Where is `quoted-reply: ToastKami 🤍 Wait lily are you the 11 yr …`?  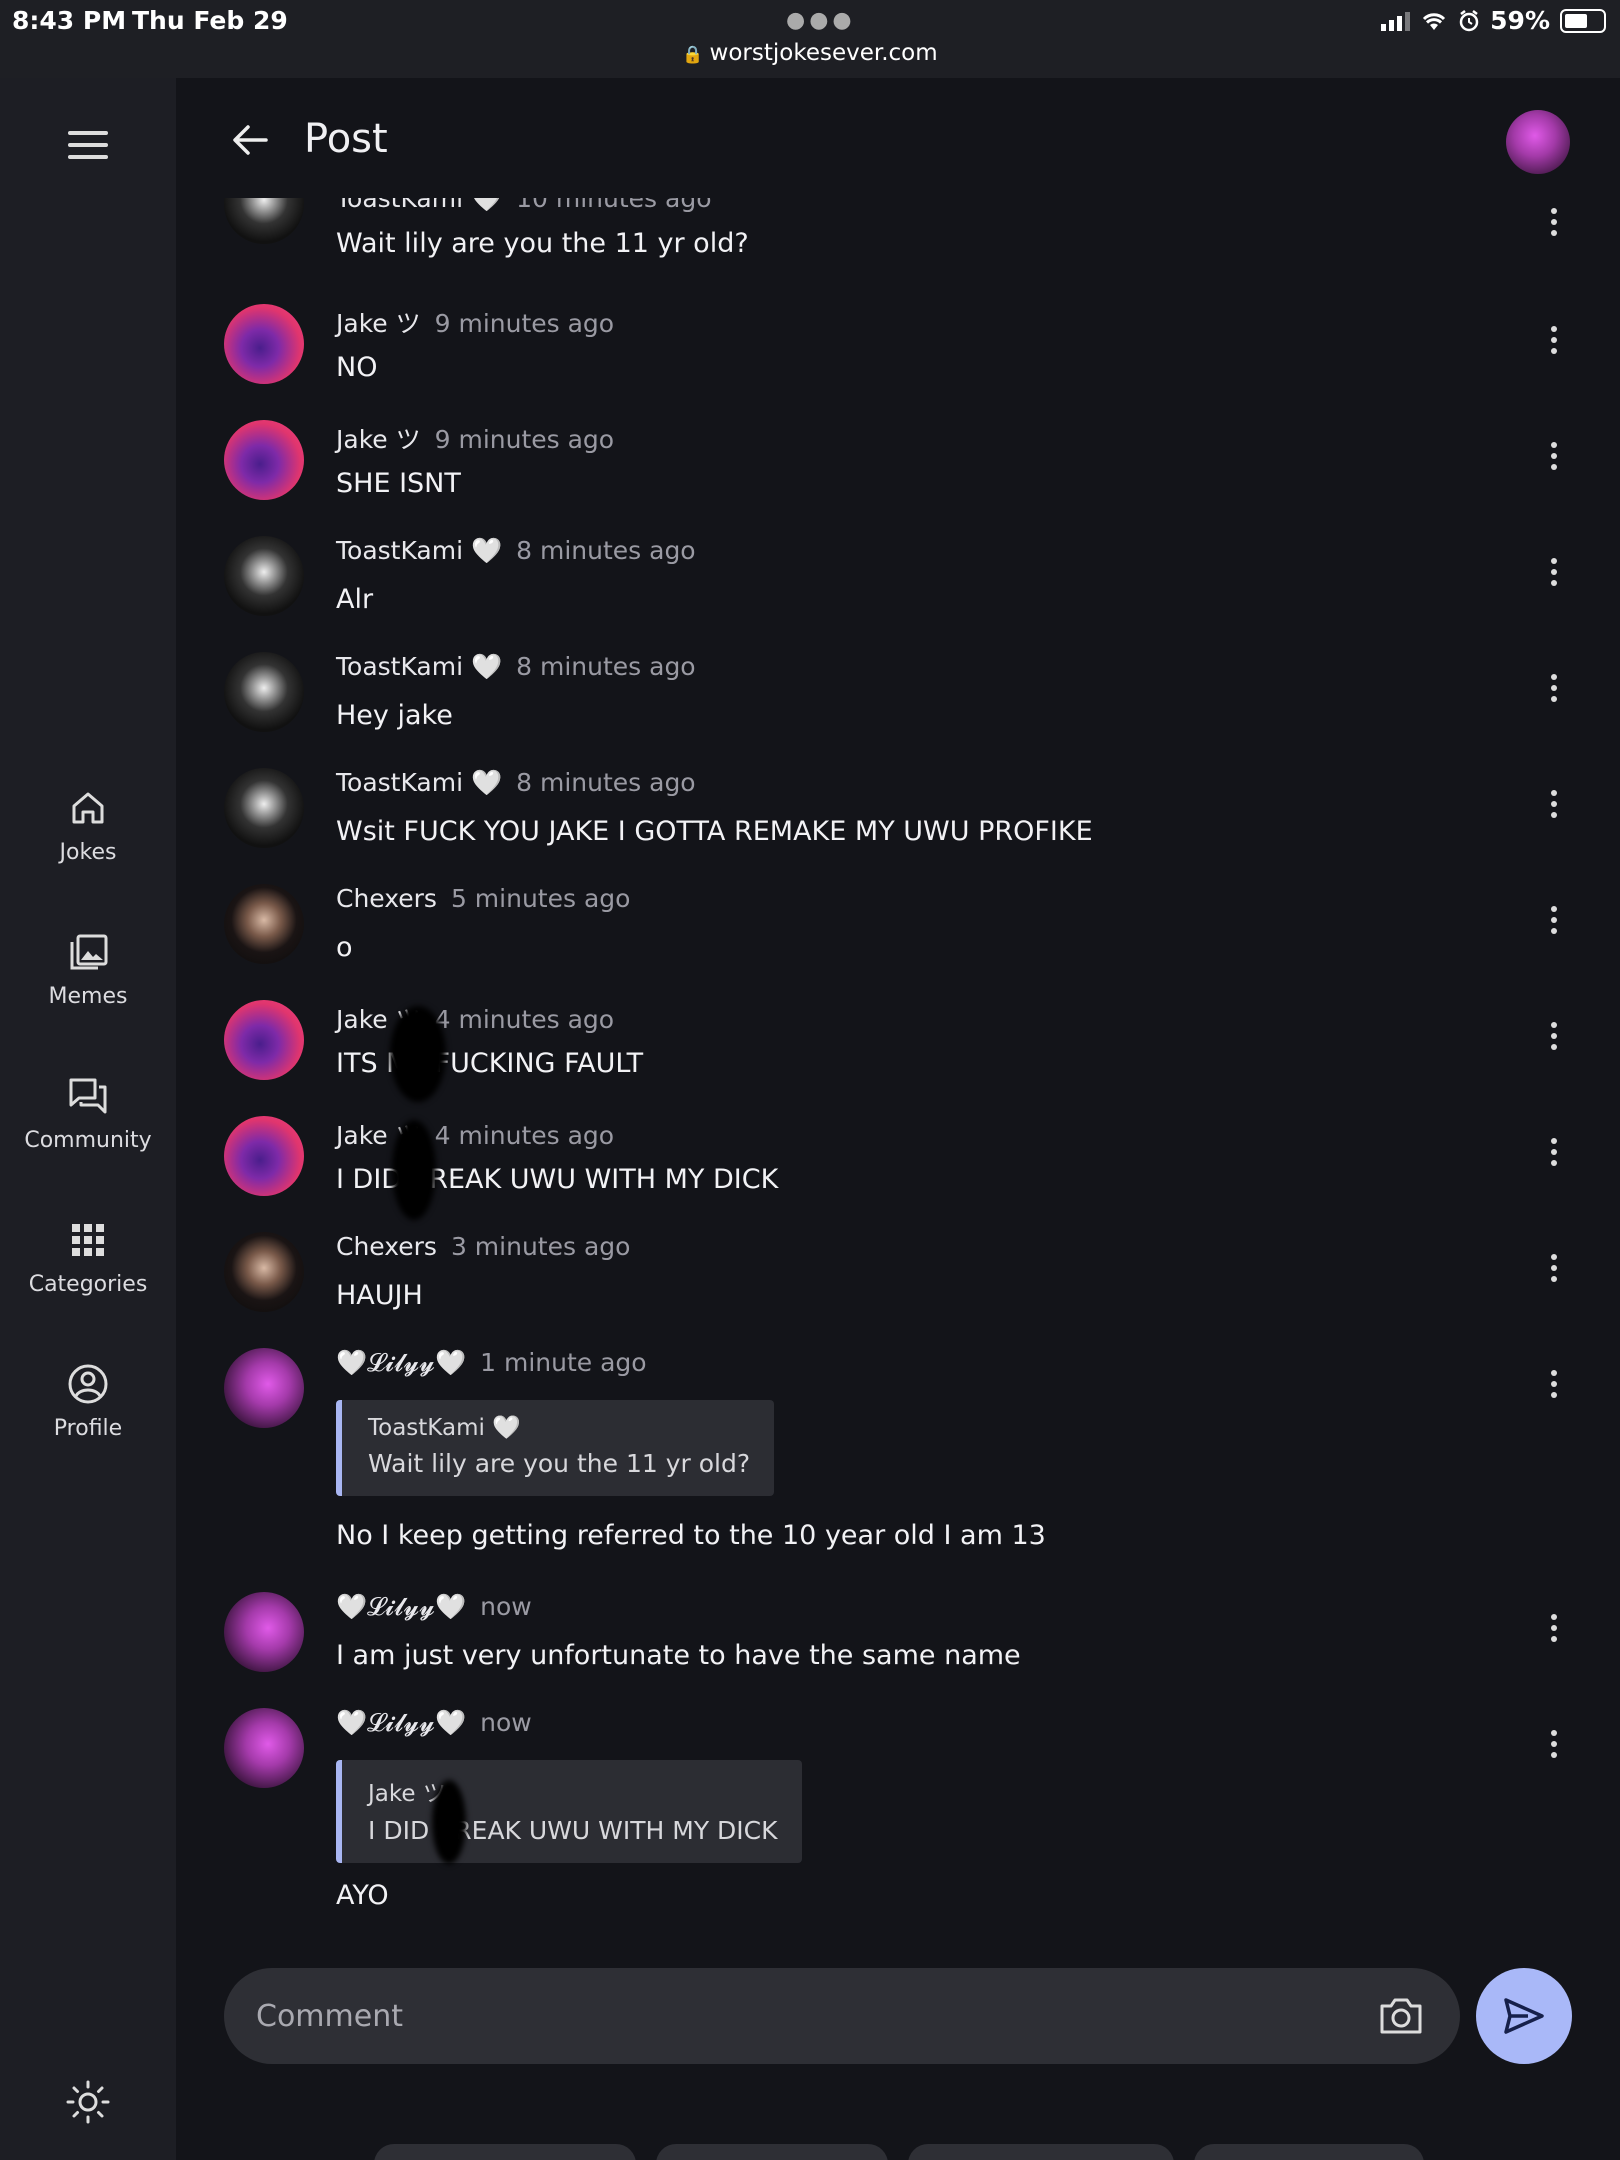 quoted-reply: ToastKami 🤍 Wait lily are you the 11 yr … is located at coordinates (555, 1448).